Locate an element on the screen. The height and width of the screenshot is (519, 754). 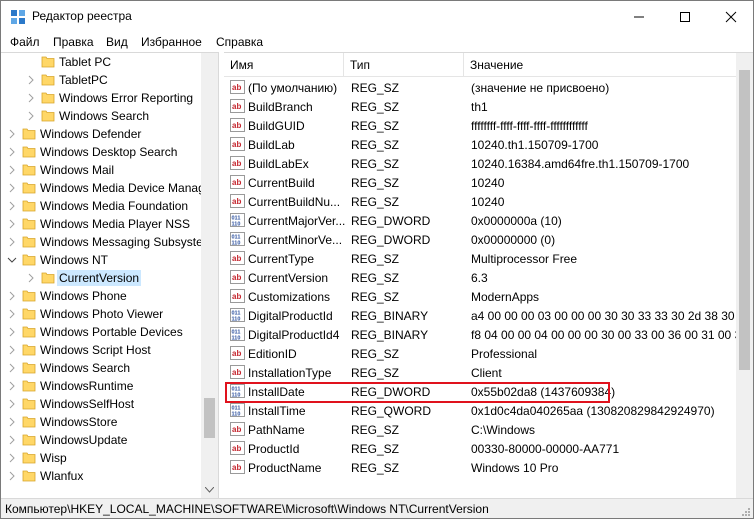
binary-value-icon: 011110 is located at coordinates (237, 220).